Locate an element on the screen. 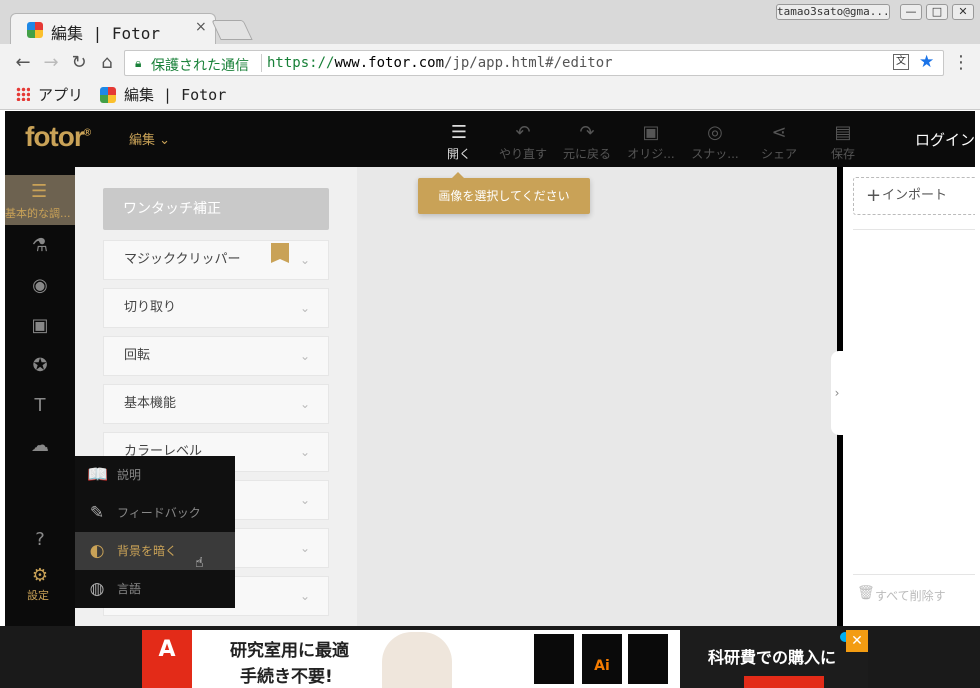 The image size is (980, 688). bookmark-apps: アプリ is located at coordinates (60, 94).